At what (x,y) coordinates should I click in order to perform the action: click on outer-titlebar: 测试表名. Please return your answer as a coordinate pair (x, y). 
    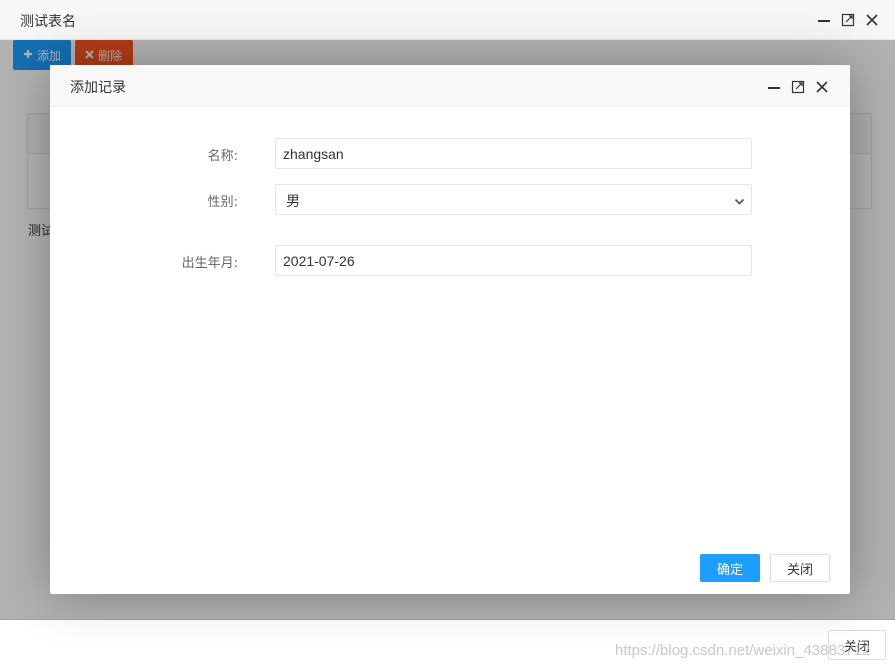
    Looking at the image, I should click on (447, 20).